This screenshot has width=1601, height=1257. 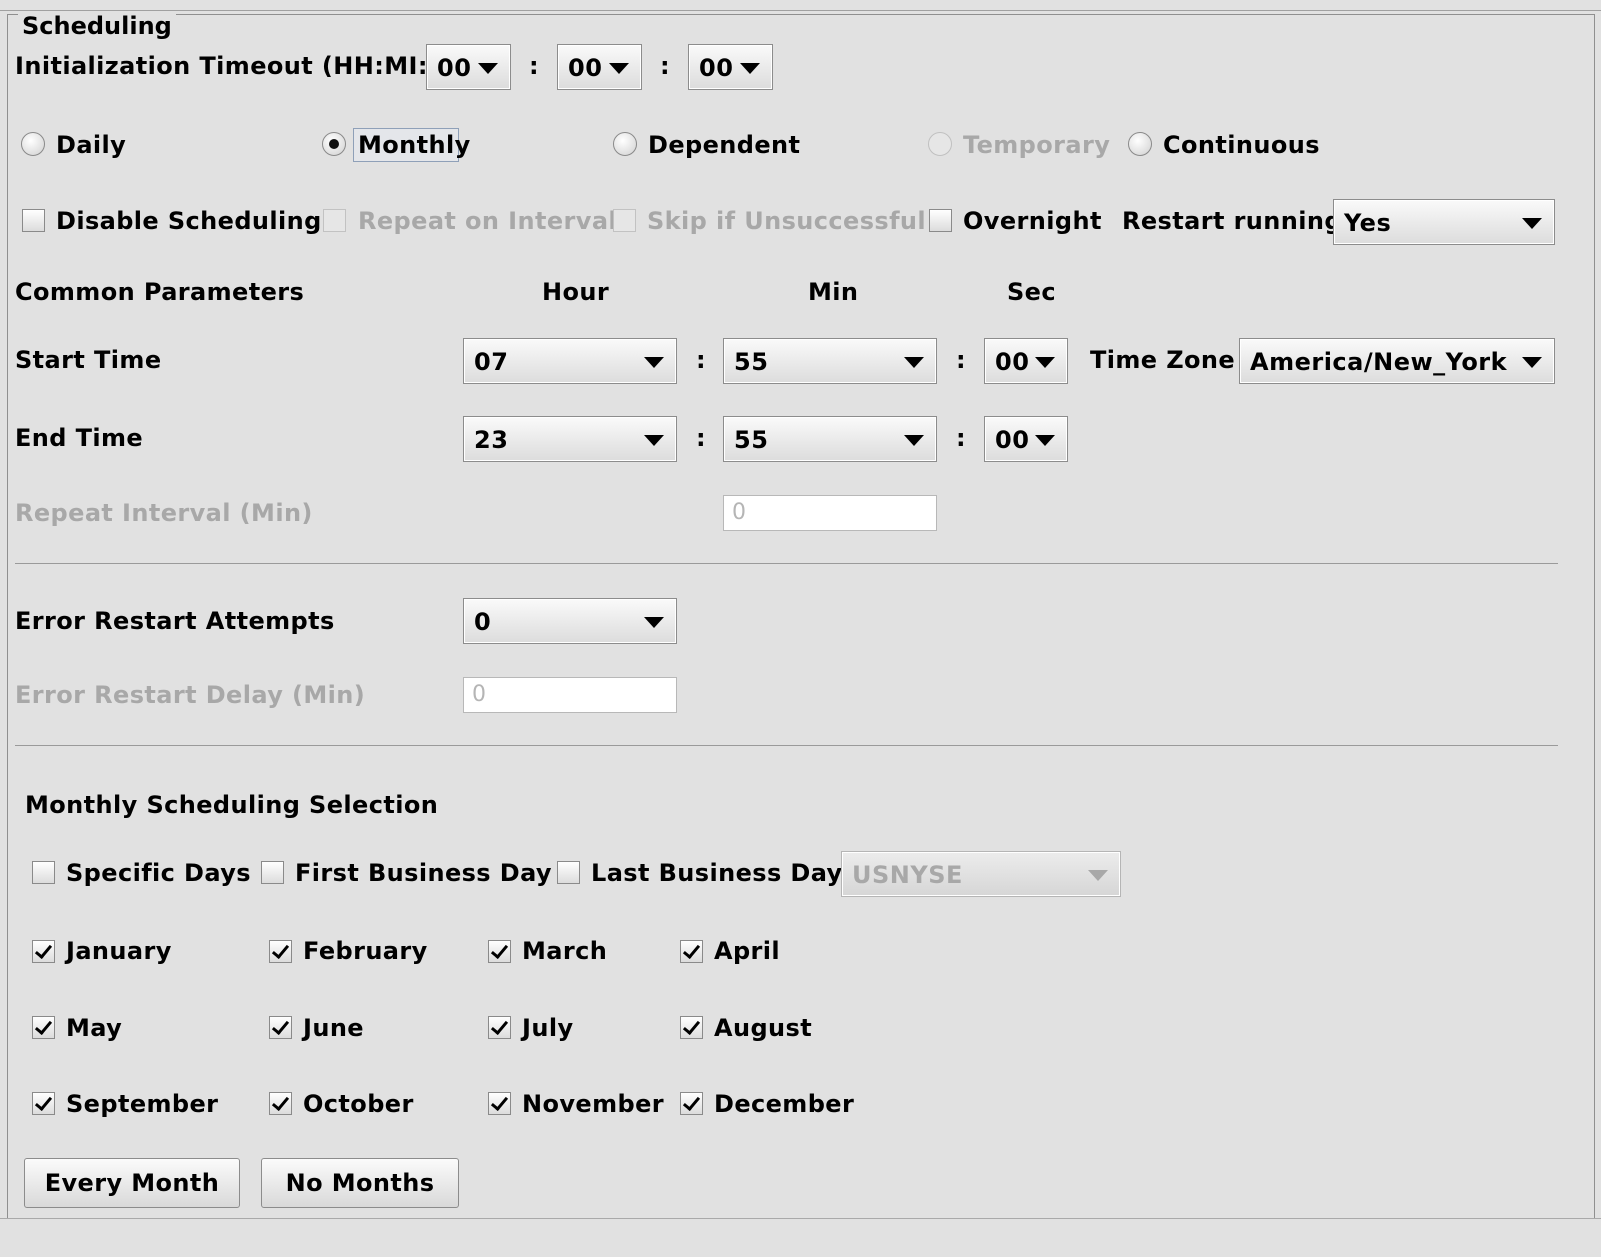 What do you see at coordinates (593, 1104) in the screenshot?
I see `month-label-november: November` at bounding box center [593, 1104].